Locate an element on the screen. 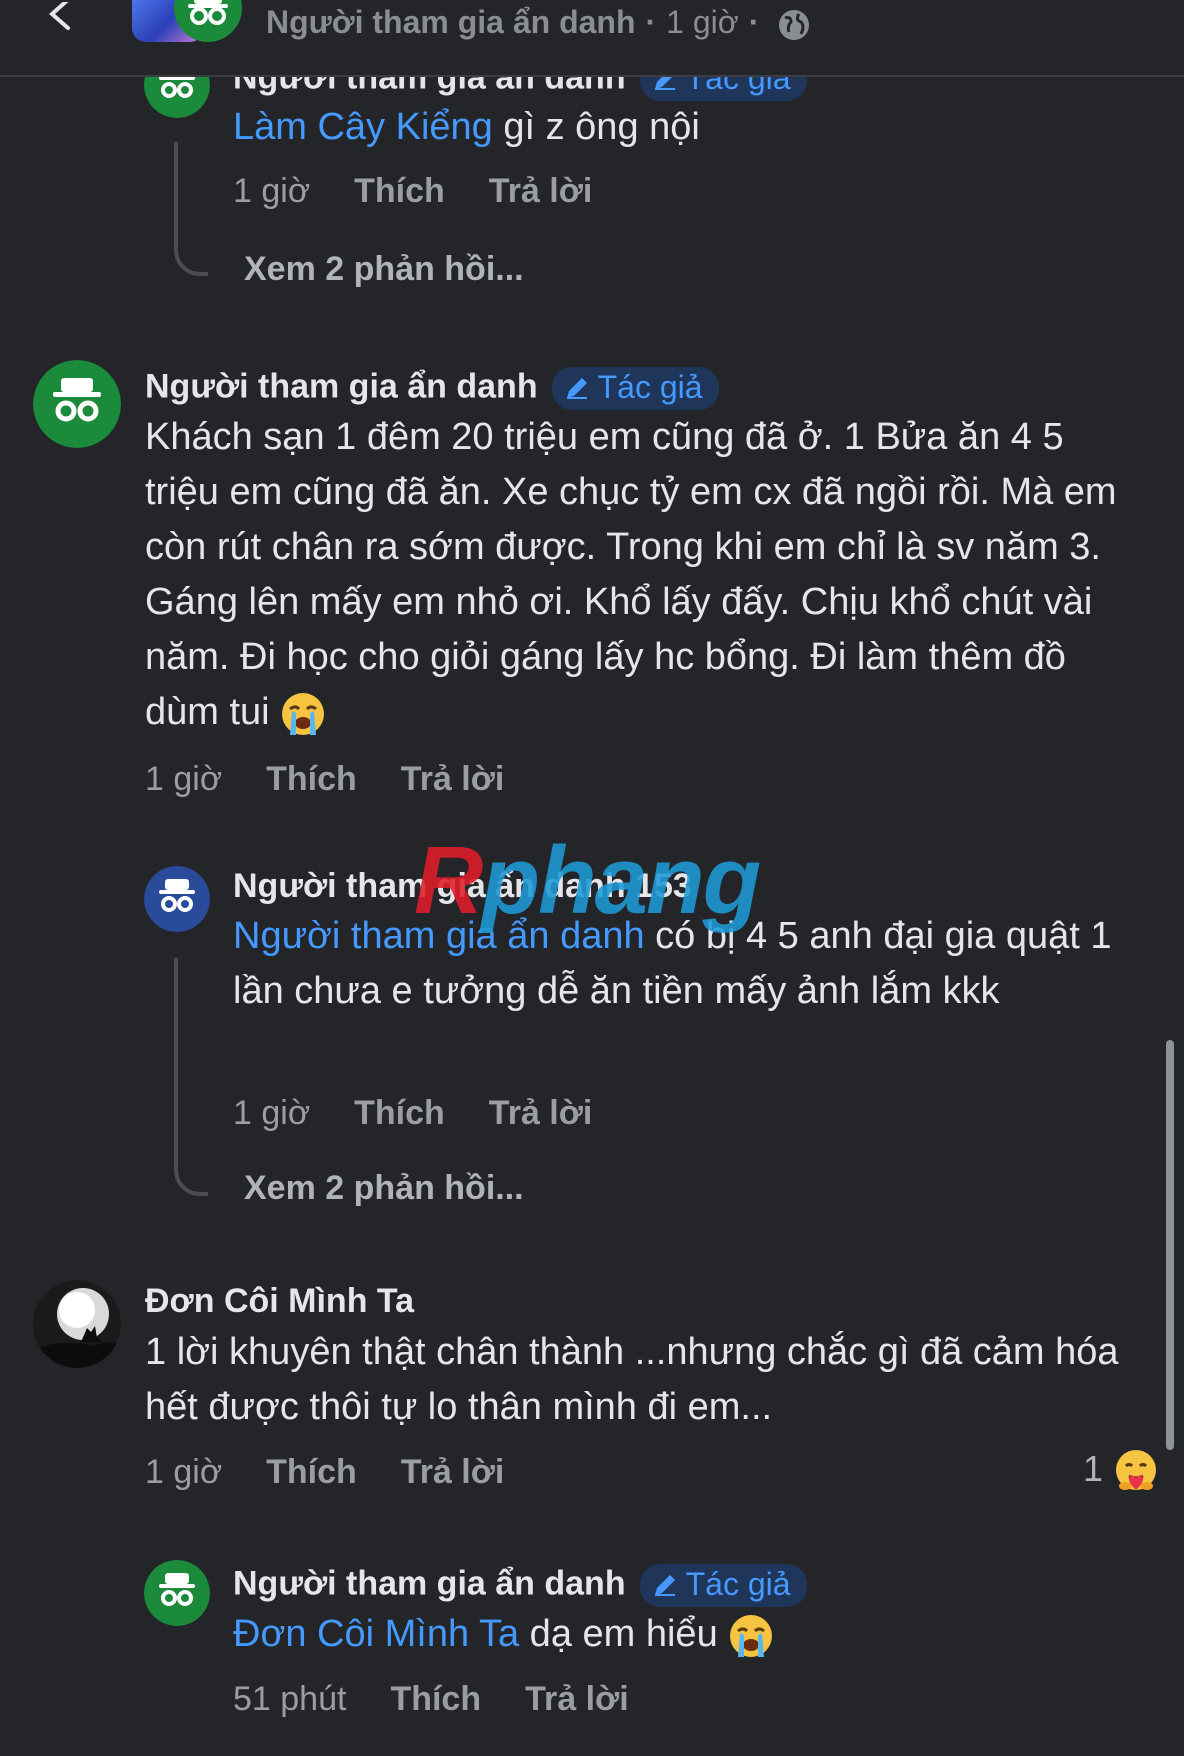 The image size is (1184, 1756). header-title: Người tham gia ẩn danh · 1 giờ · is located at coordinates (538, 23).